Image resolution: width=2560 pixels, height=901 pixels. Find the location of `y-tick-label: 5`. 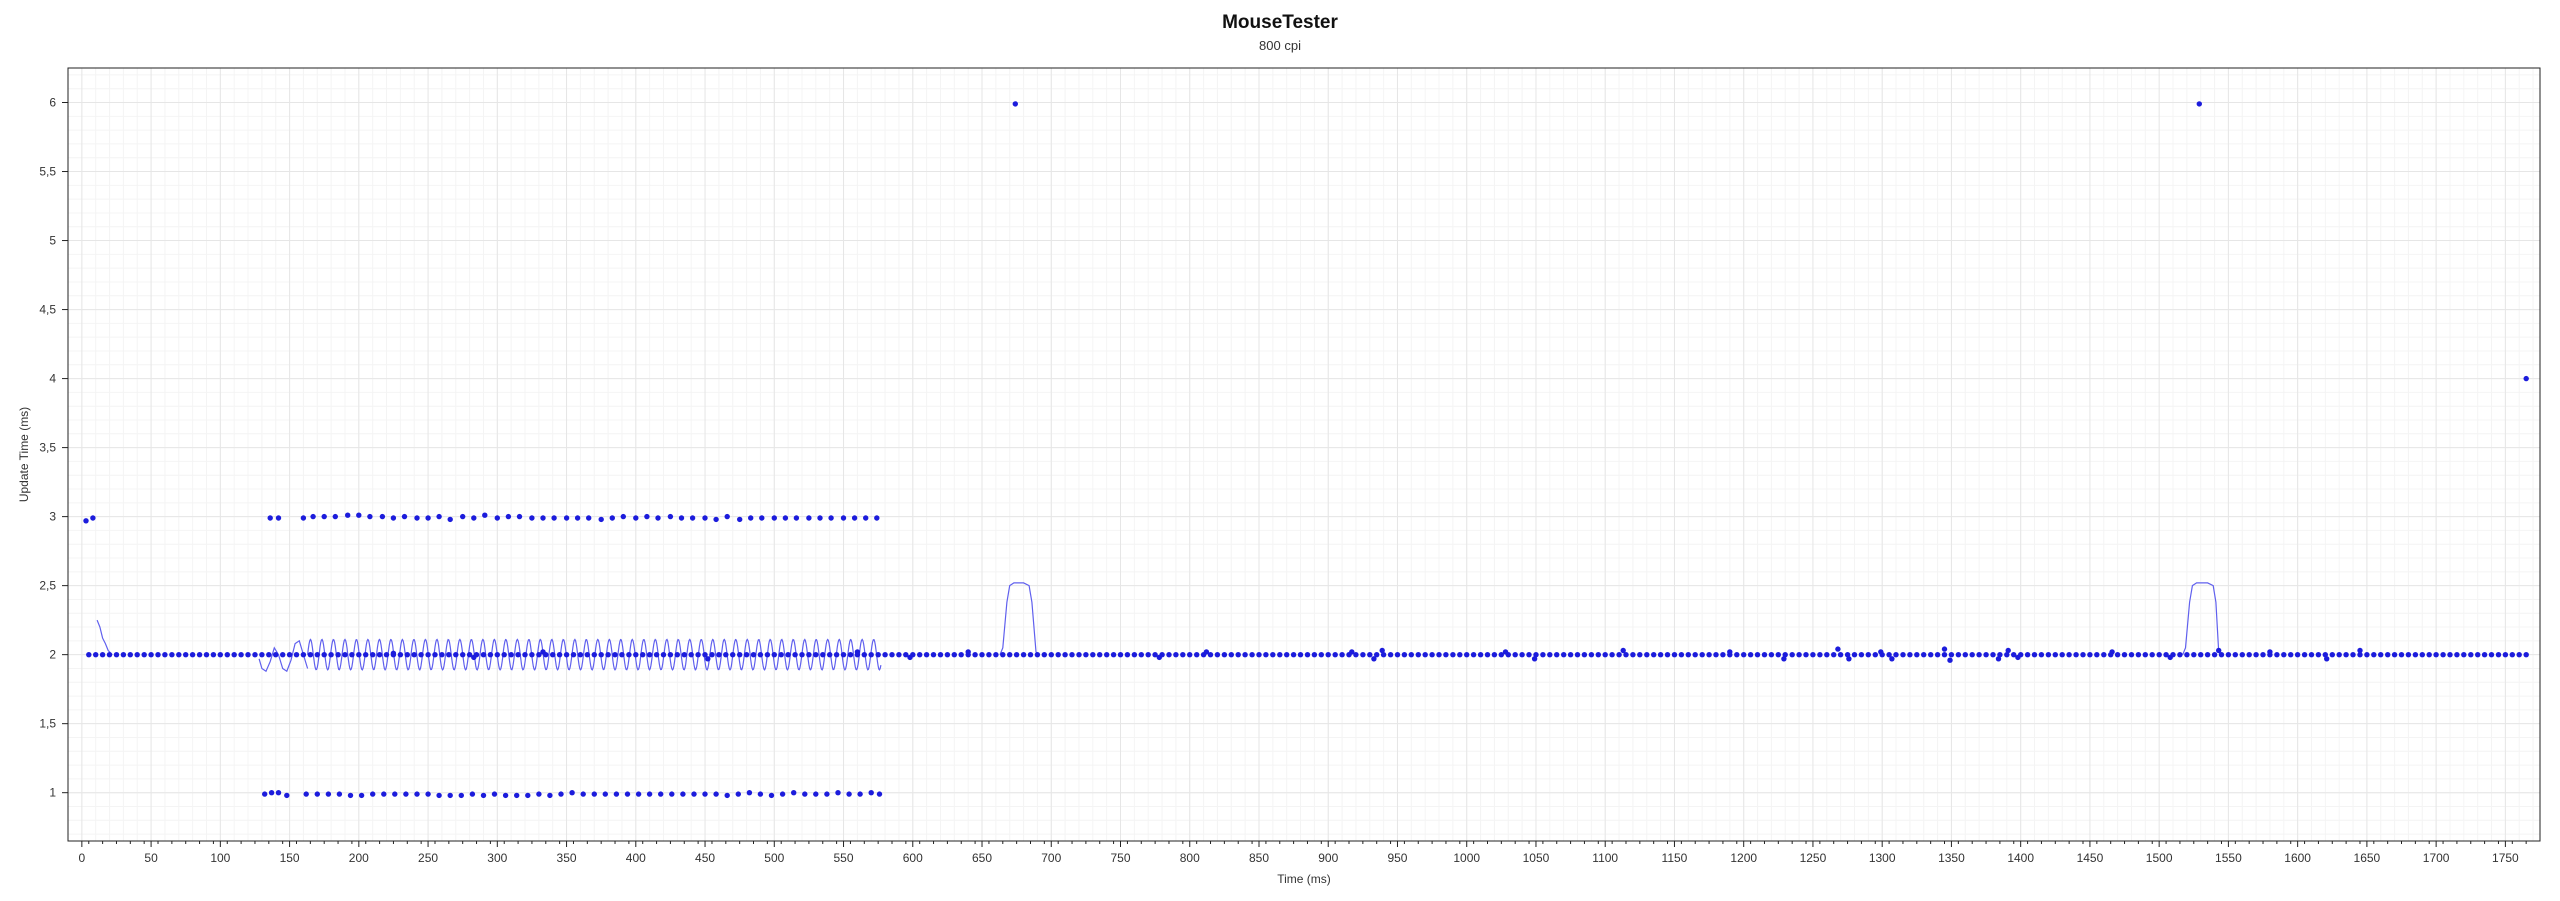

y-tick-label: 5 is located at coordinates (52, 241).